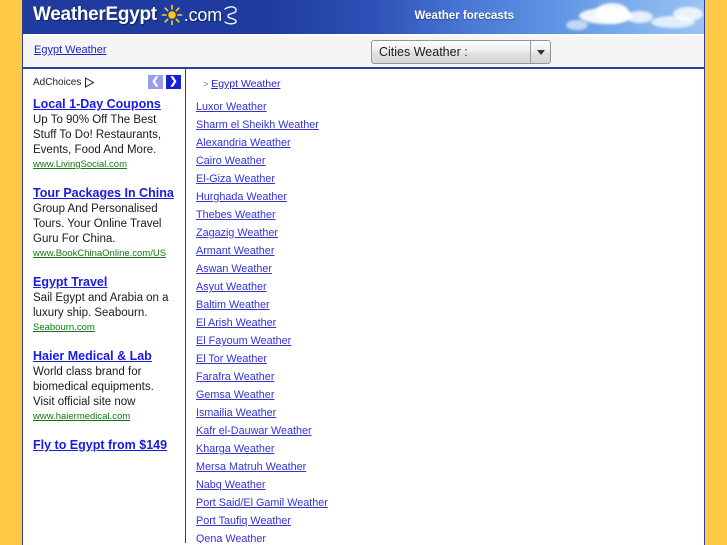 The image size is (727, 545). Describe the element at coordinates (450, 431) in the screenshot. I see `city-weather-link: Kafr el-Dauwar Weather` at that location.